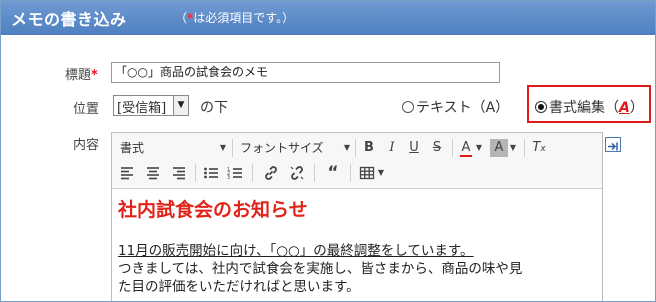  Describe the element at coordinates (408, 107) in the screenshot. I see `radio-unchecked-icon` at that location.